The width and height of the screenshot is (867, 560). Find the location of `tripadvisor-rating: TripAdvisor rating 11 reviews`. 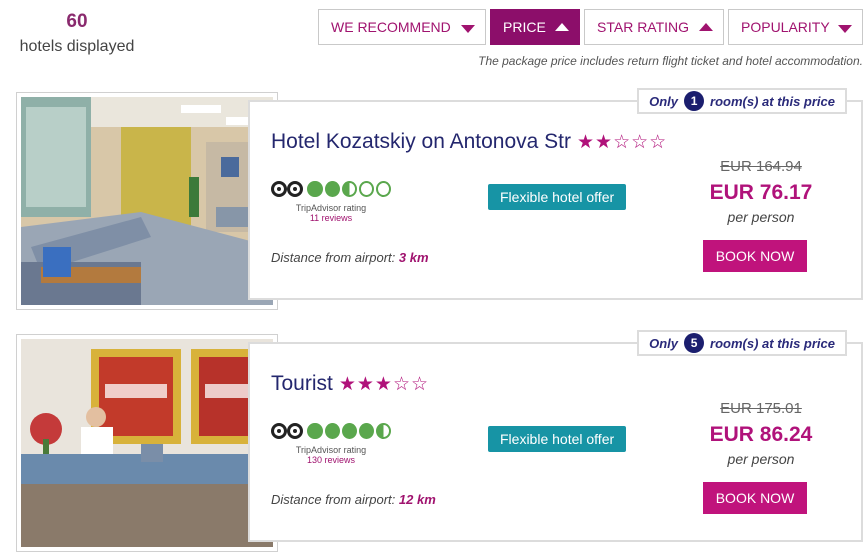

tripadvisor-rating: TripAdvisor rating 11 reviews is located at coordinates (331, 201).